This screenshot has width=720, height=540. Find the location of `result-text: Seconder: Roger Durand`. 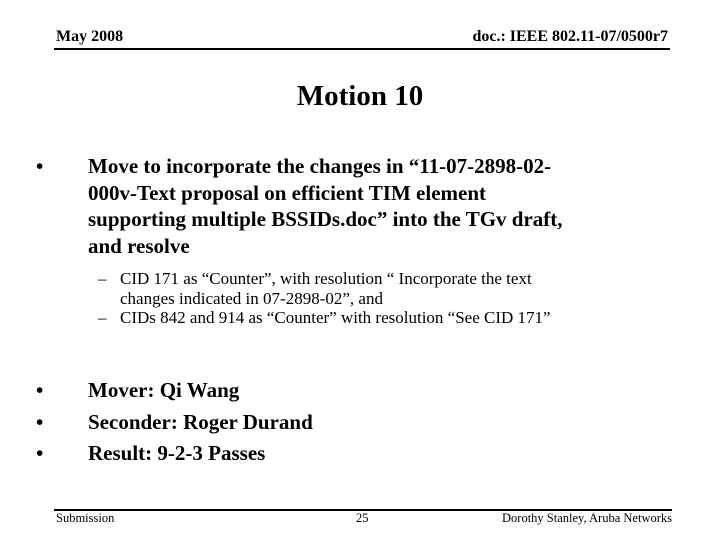

result-text: Seconder: Roger Durand is located at coordinates (200, 421).